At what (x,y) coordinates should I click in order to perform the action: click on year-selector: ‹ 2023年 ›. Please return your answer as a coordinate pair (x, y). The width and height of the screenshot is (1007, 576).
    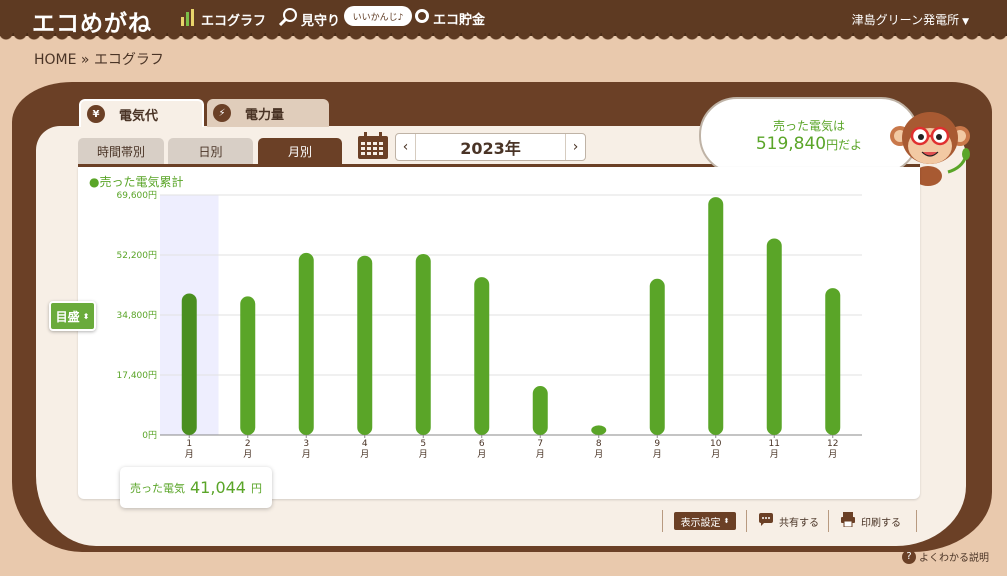
    Looking at the image, I should click on (490, 147).